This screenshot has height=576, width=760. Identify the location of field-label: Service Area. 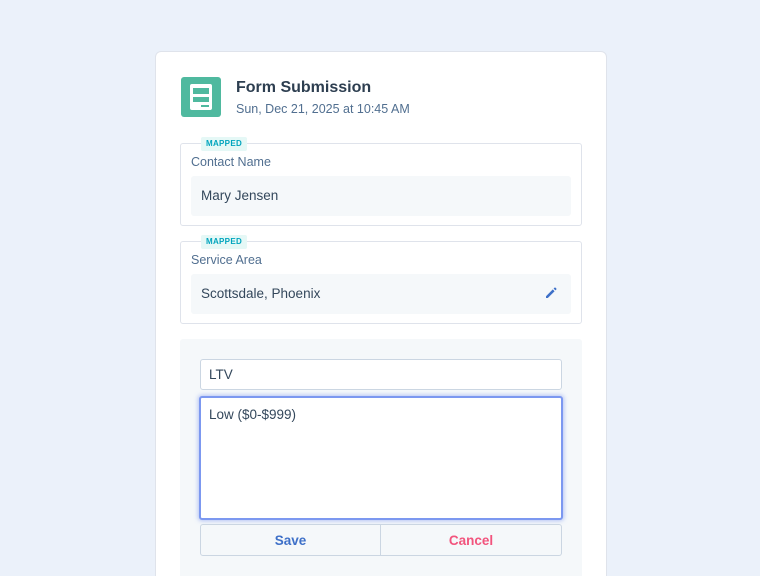
(226, 260).